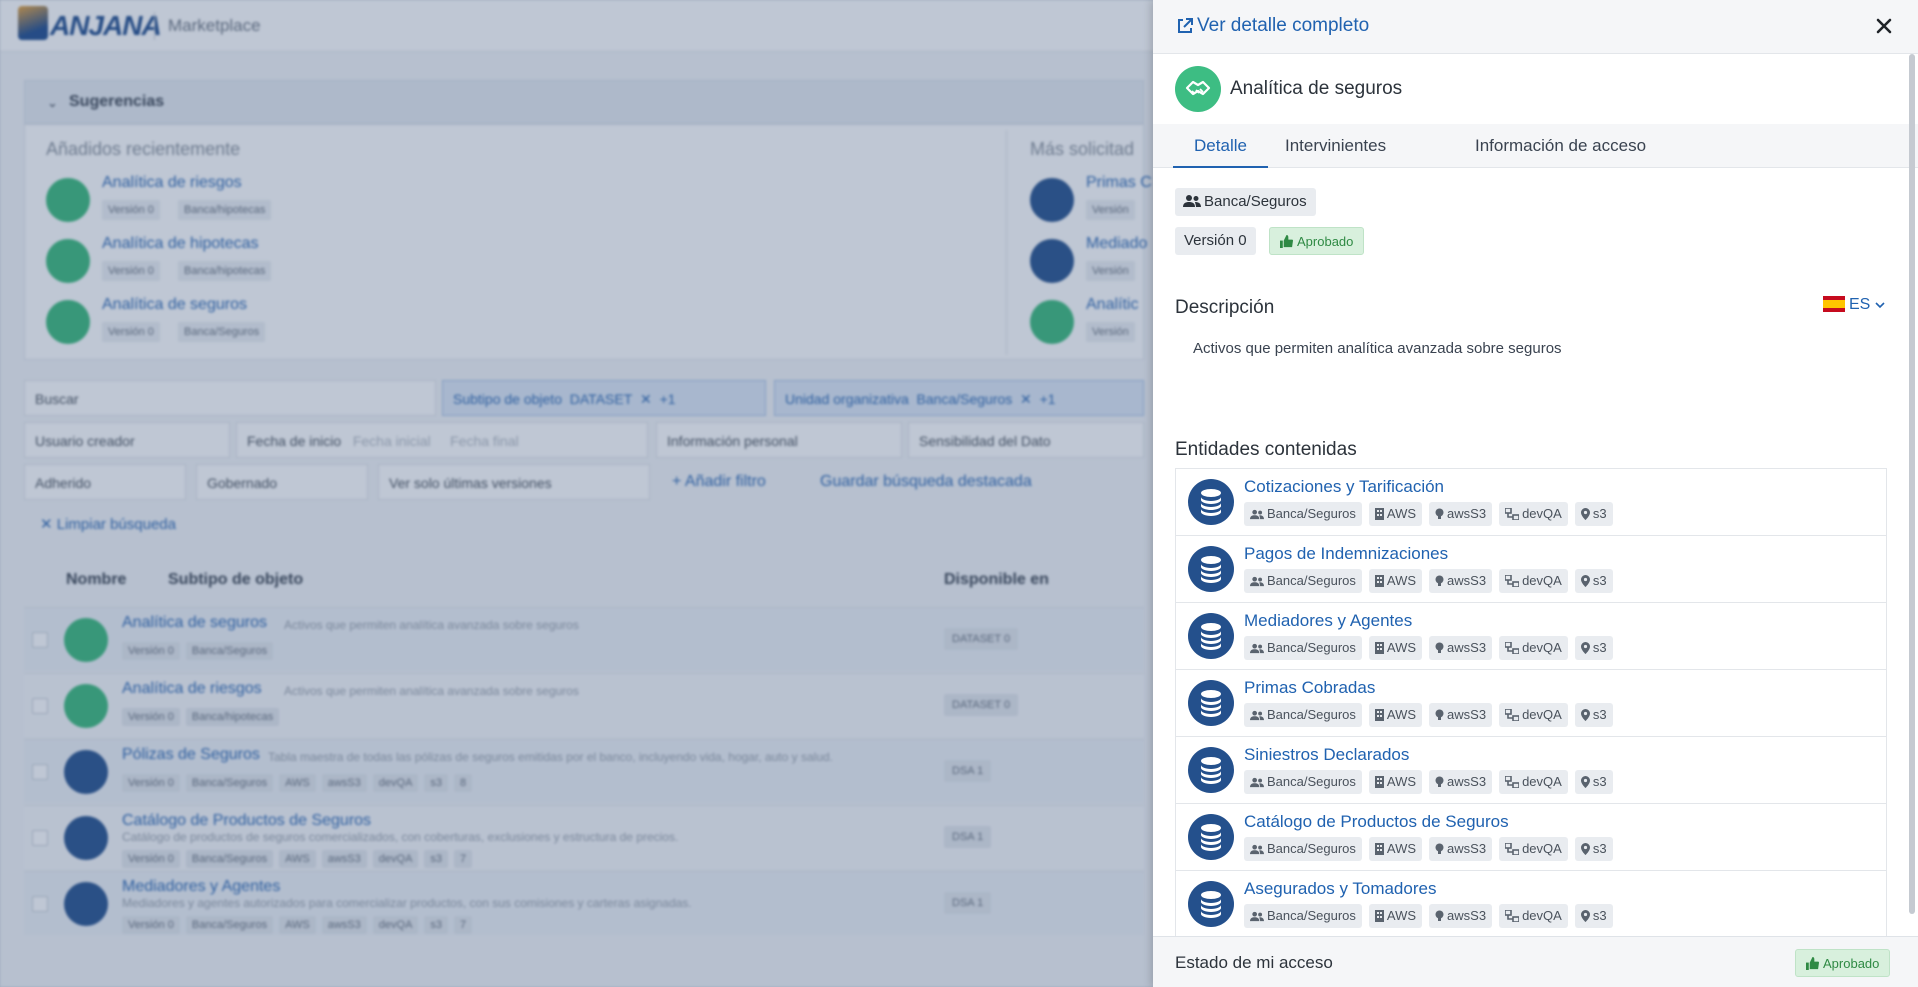 The height and width of the screenshot is (987, 1918). What do you see at coordinates (1266, 449) in the screenshot?
I see `entities-heading: Entidades contenidas` at bounding box center [1266, 449].